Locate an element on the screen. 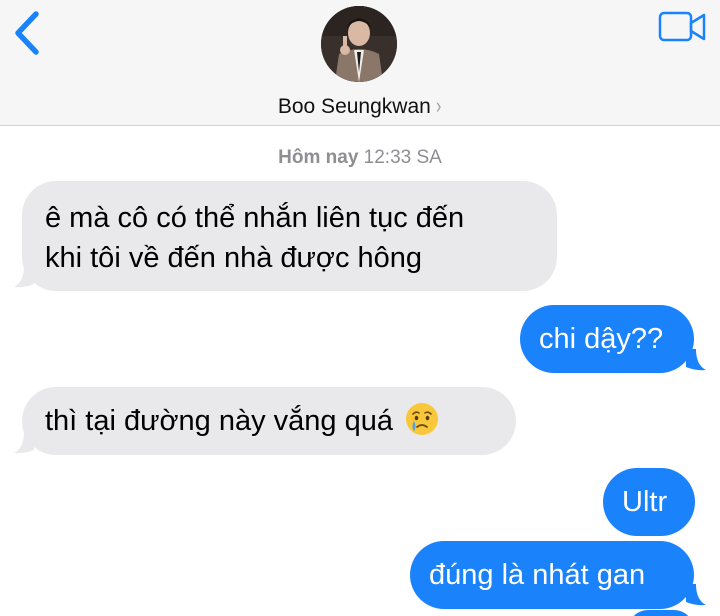 The width and height of the screenshot is (720, 616). timestamp-time: 12:33 SA is located at coordinates (402, 157).